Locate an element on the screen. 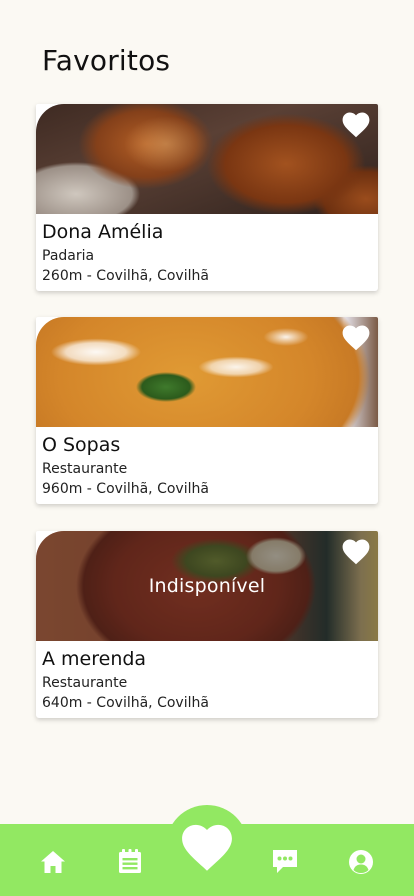 This screenshot has width=414, height=896. nav-favorites is located at coordinates (207, 848).